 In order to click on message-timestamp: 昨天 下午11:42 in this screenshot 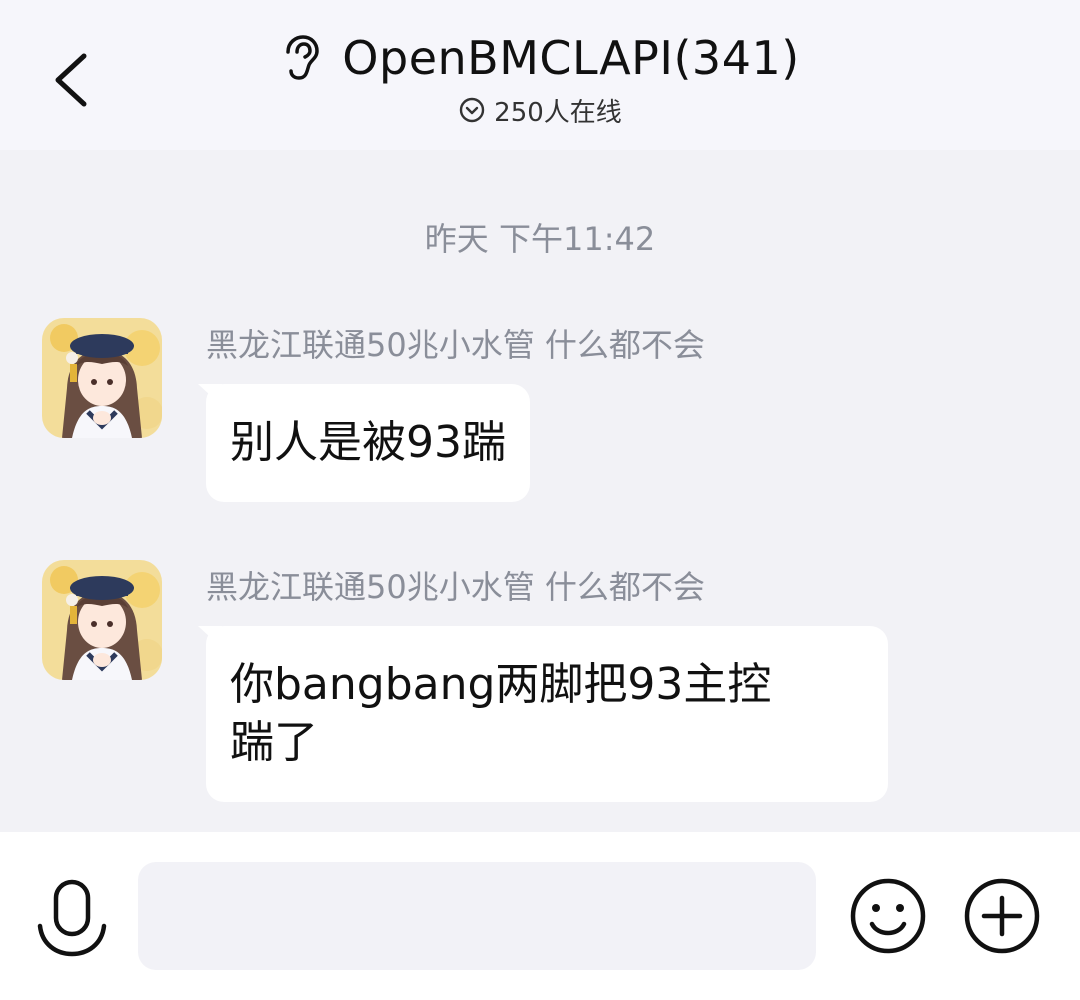, I will do `click(540, 239)`.